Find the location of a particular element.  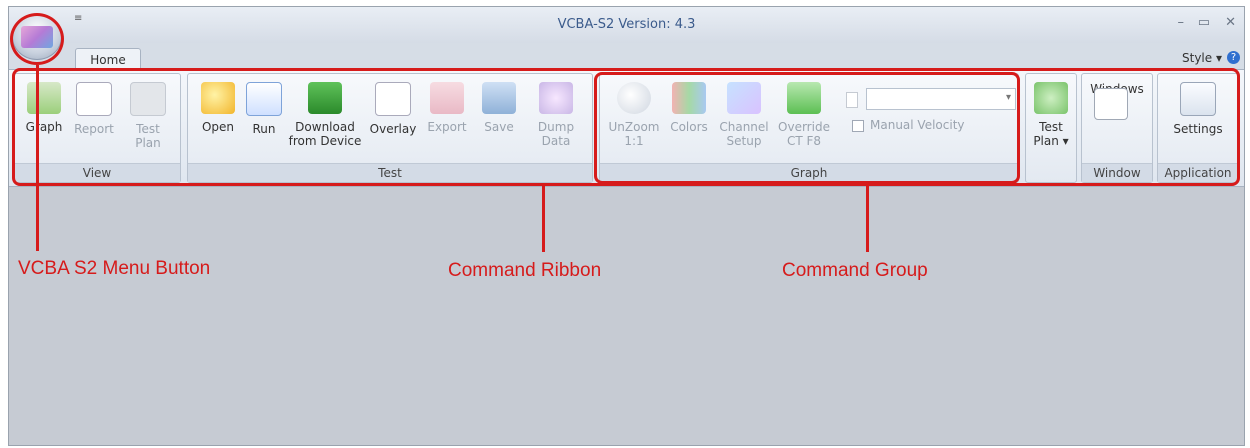

tab-row is located at coordinates (626, 56).